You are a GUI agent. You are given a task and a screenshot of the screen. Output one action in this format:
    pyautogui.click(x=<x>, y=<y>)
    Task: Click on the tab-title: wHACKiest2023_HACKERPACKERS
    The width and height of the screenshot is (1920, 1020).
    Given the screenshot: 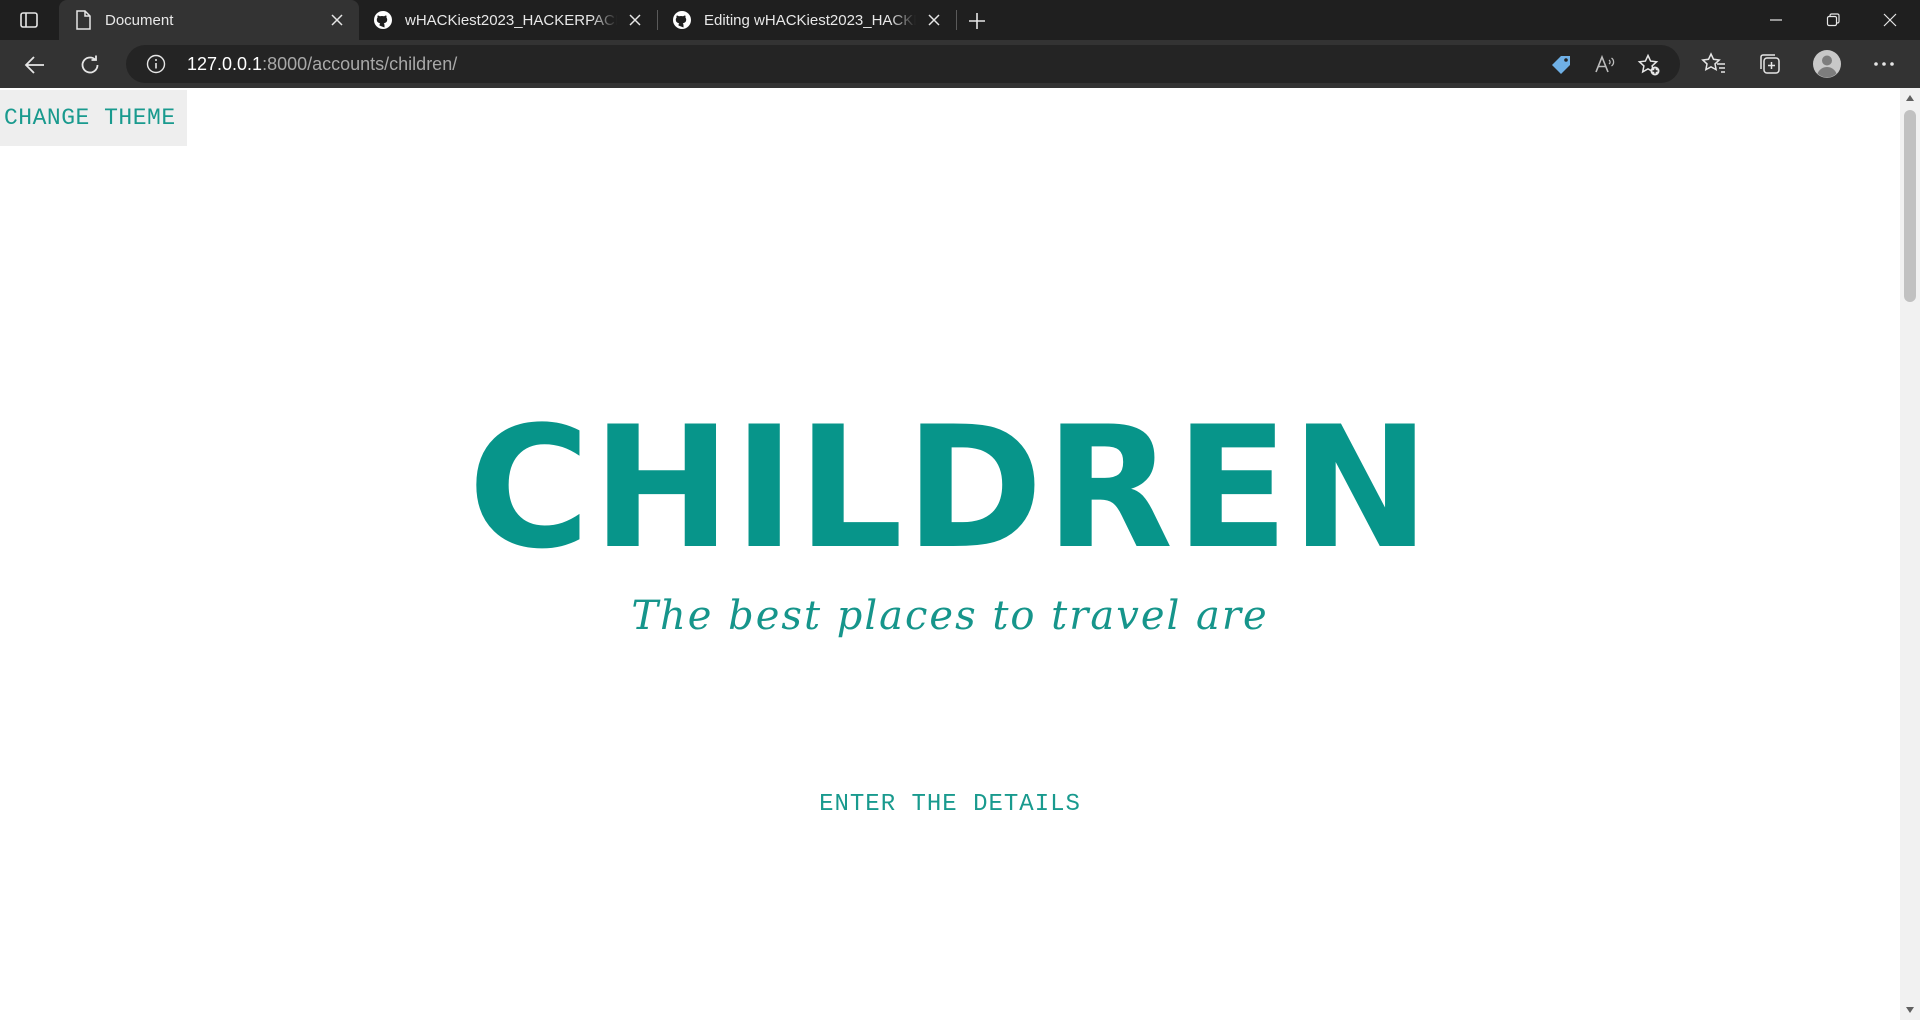 What is the action you would take?
    pyautogui.click(x=511, y=20)
    